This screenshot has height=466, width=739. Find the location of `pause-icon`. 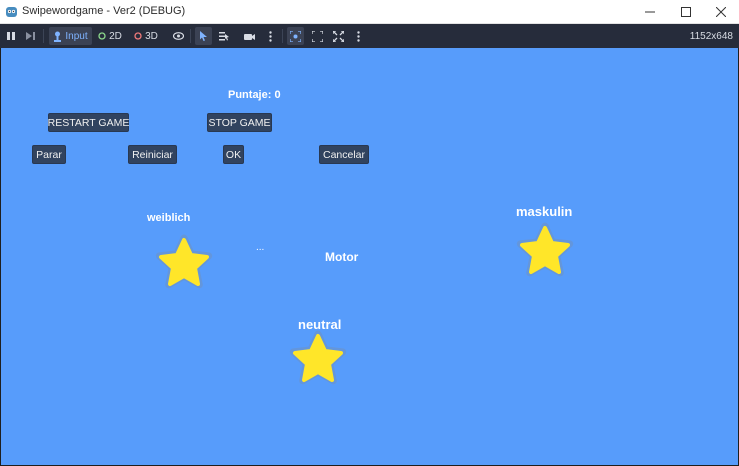

pause-icon is located at coordinates (11, 36).